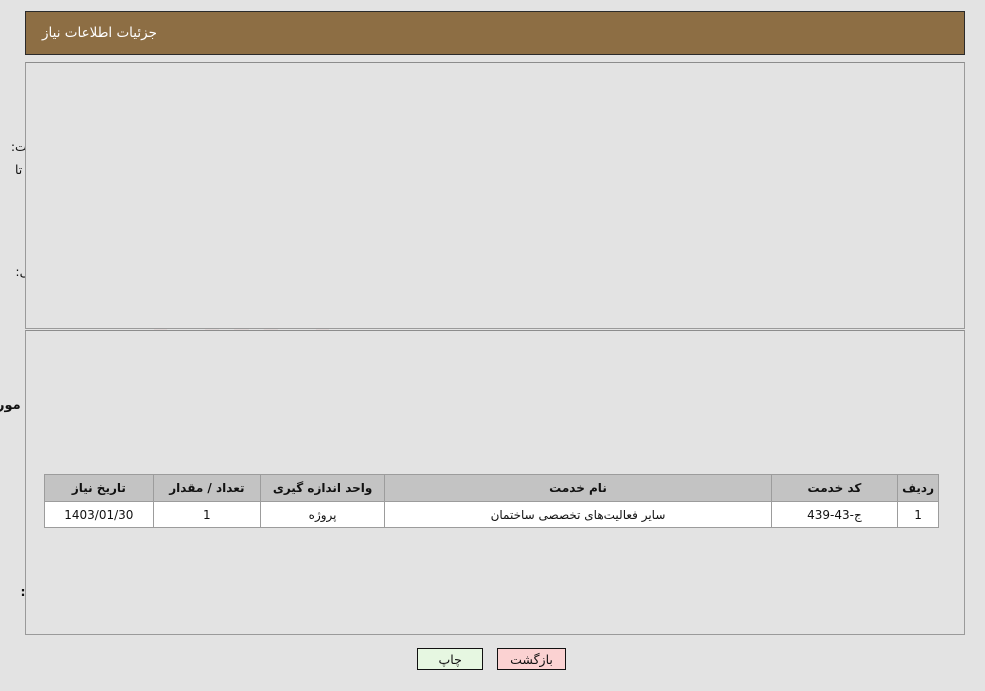 This screenshot has width=985, height=691. I want to click on th-quantity: تعداد / مقدار, so click(208, 488).